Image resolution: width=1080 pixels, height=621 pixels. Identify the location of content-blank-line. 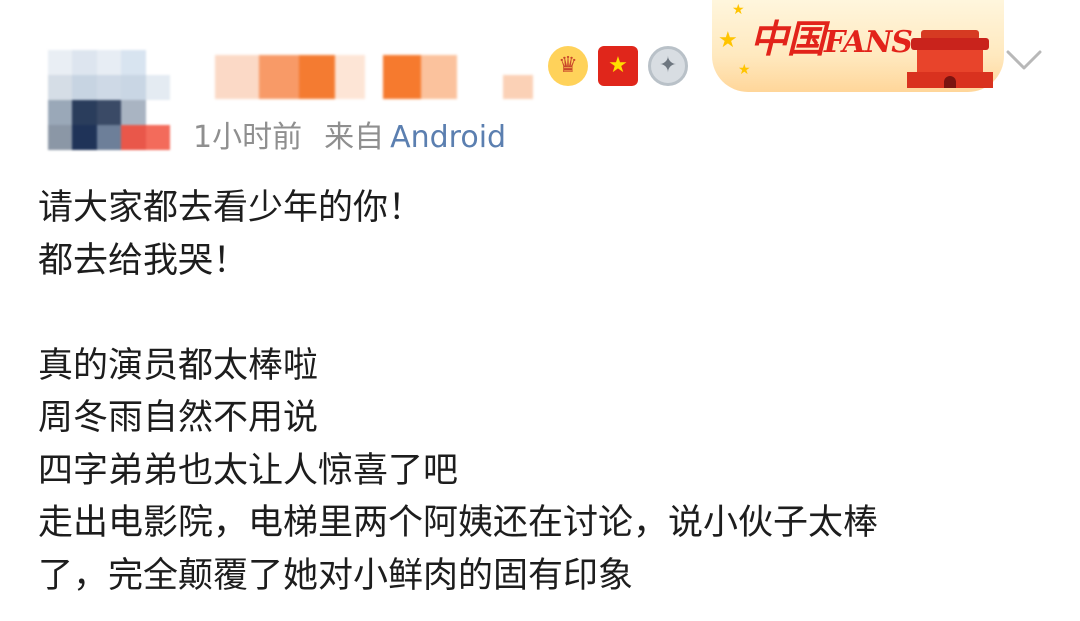
(543, 313).